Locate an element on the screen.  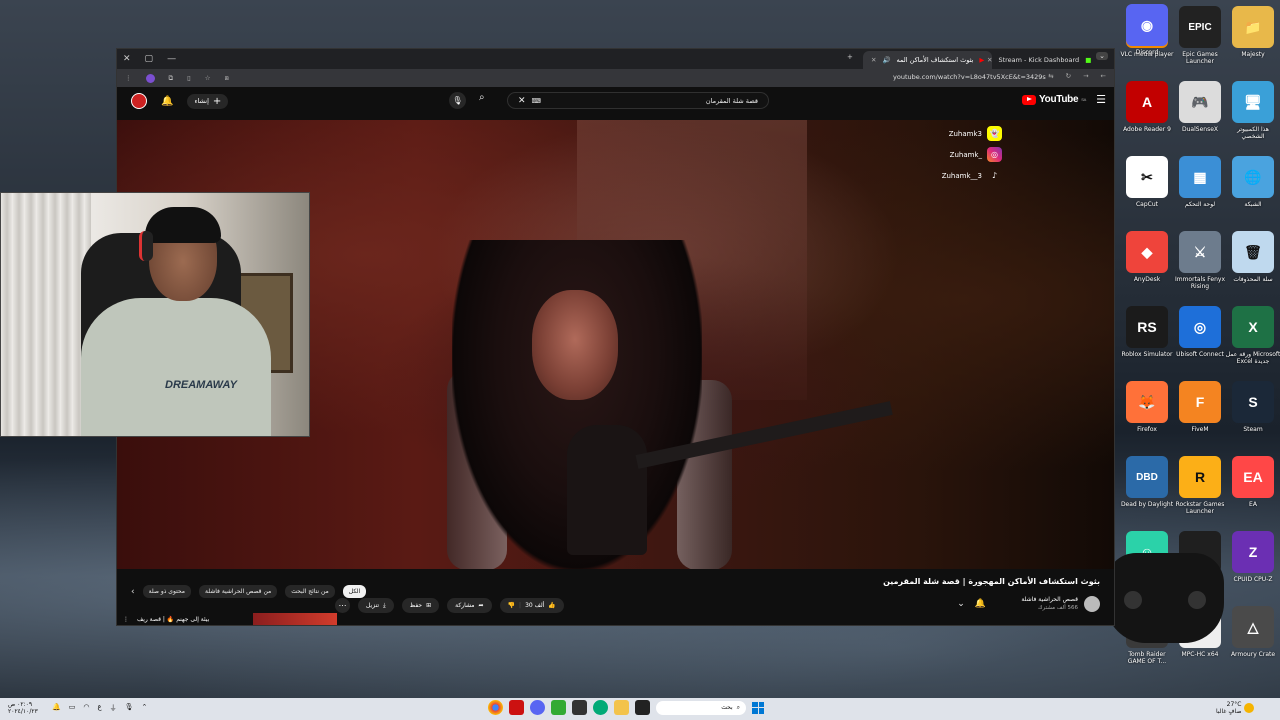
hamburger-menu-icon: ☰ is located at coordinates (1101, 99).